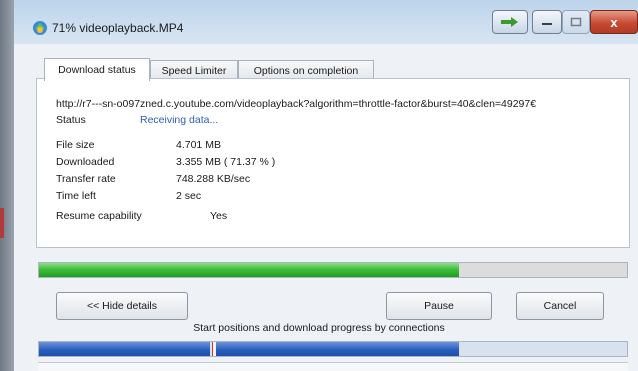 This screenshot has height=371, width=638. I want to click on downloaded-value: 3.355 MB ( 71.37 % ), so click(226, 162).